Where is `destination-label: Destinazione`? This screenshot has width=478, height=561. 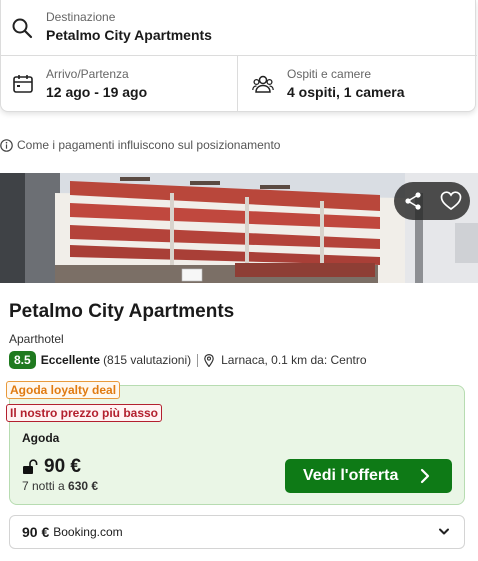
destination-label: Destinazione is located at coordinates (81, 17).